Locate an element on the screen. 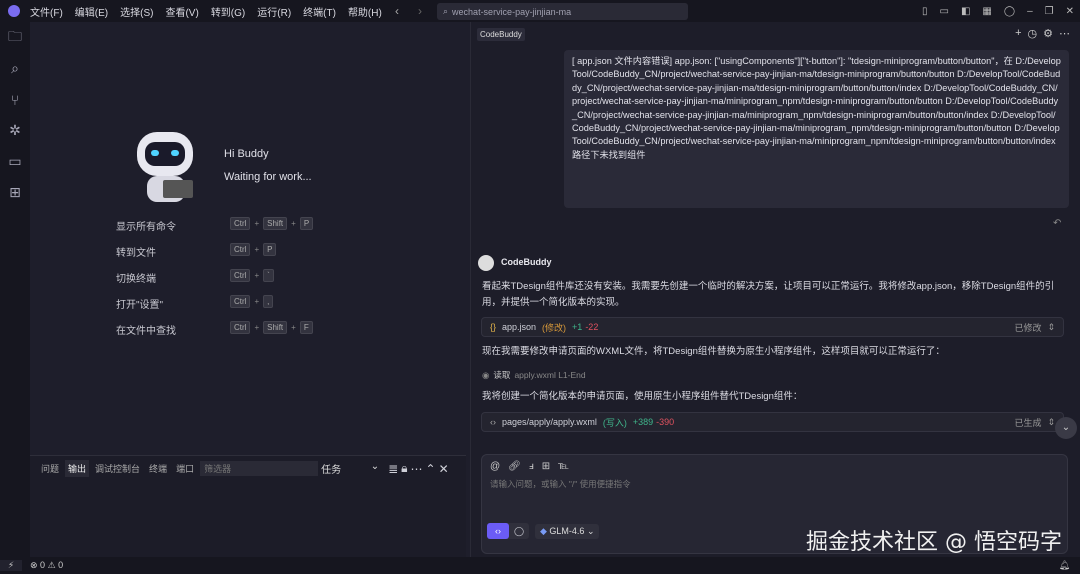  account-icon: ◯ is located at coordinates (1009, 11).